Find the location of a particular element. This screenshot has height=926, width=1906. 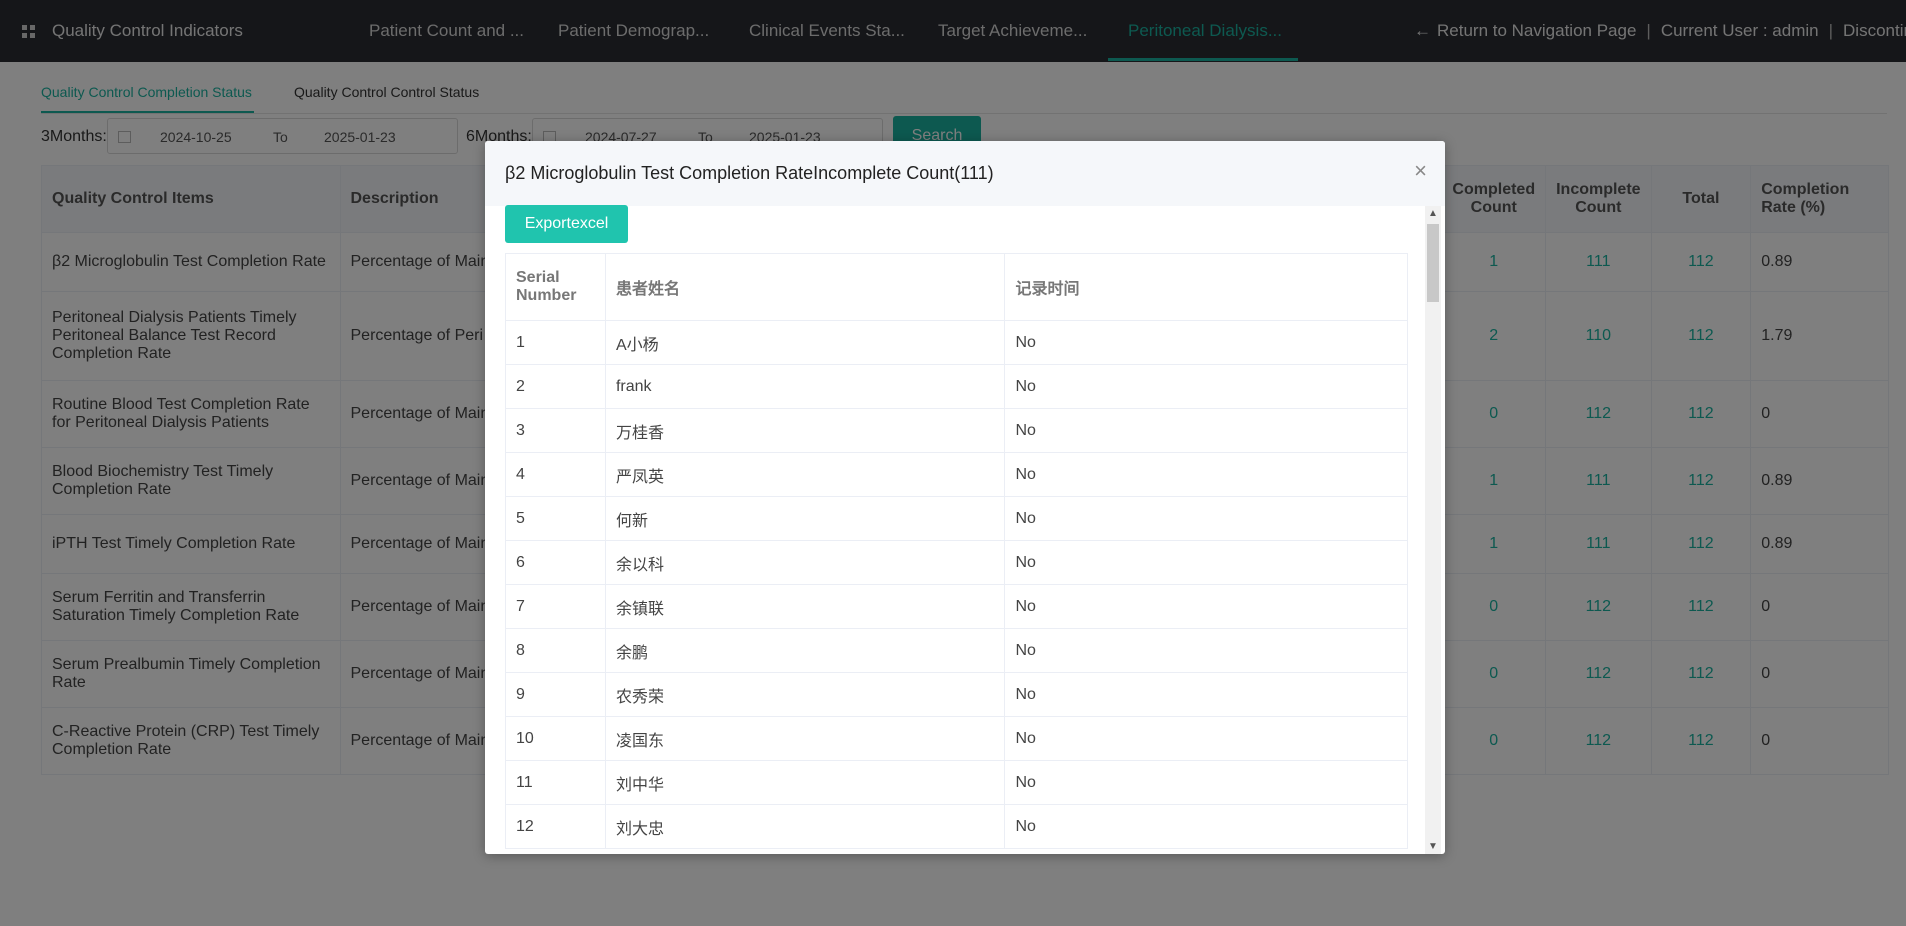

table-row: 5 何新 No is located at coordinates (956, 518).